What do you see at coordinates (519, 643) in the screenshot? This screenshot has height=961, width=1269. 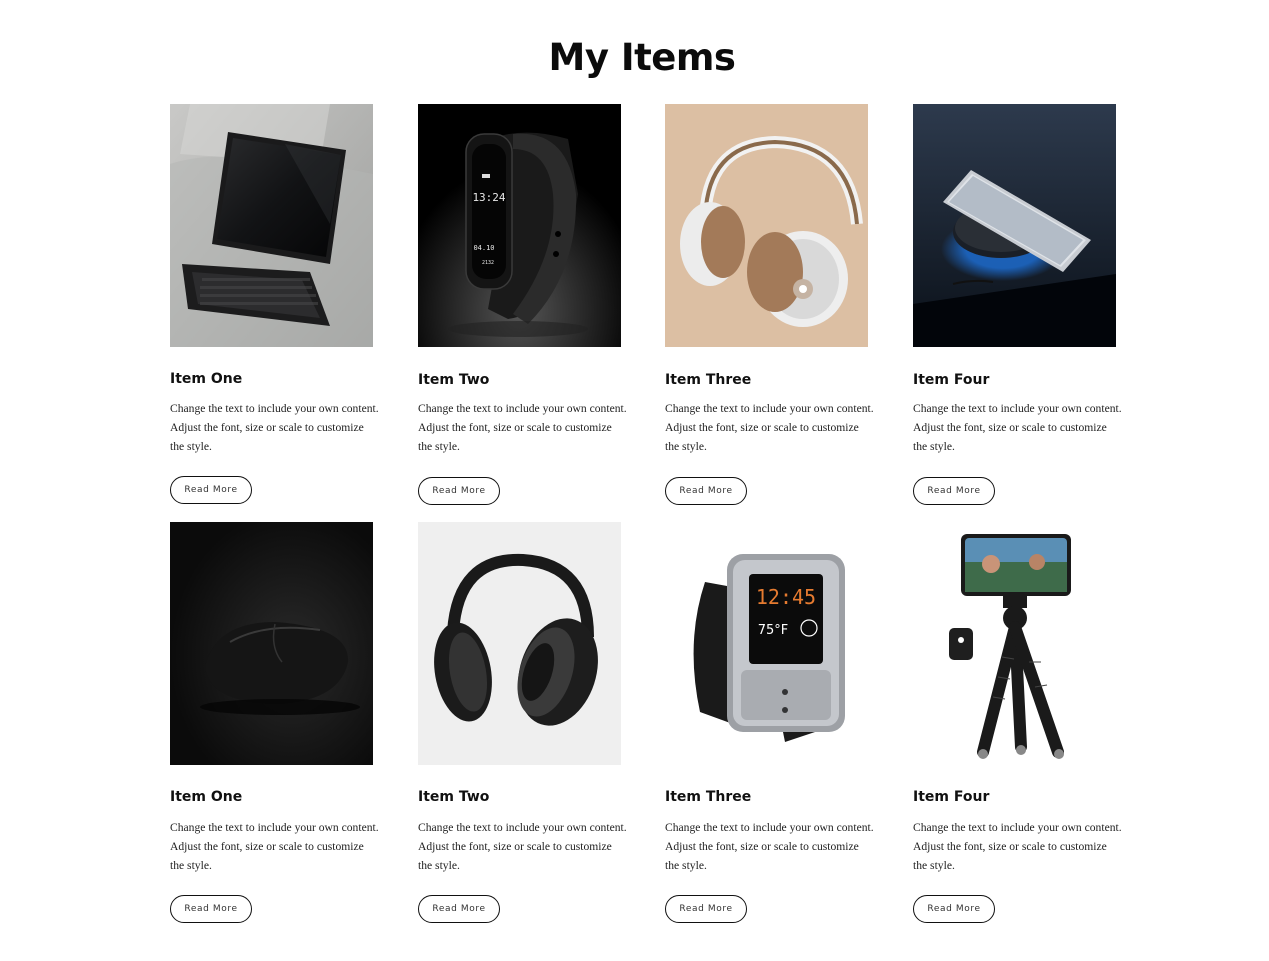 I see `black-headphones-image` at bounding box center [519, 643].